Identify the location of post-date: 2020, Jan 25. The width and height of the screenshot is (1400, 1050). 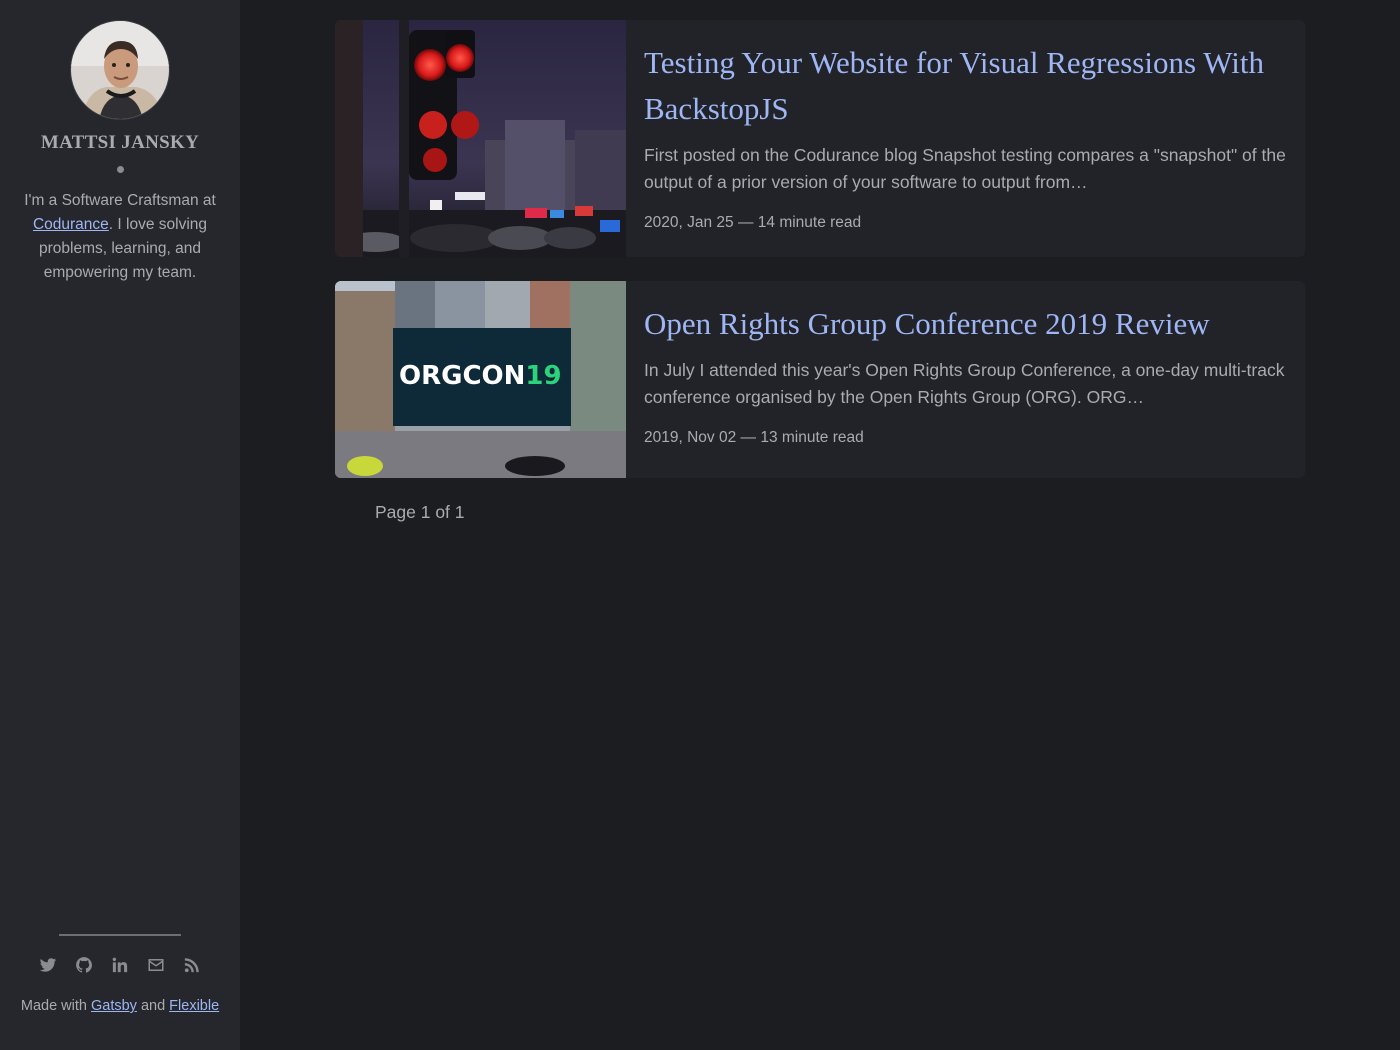
(689, 222).